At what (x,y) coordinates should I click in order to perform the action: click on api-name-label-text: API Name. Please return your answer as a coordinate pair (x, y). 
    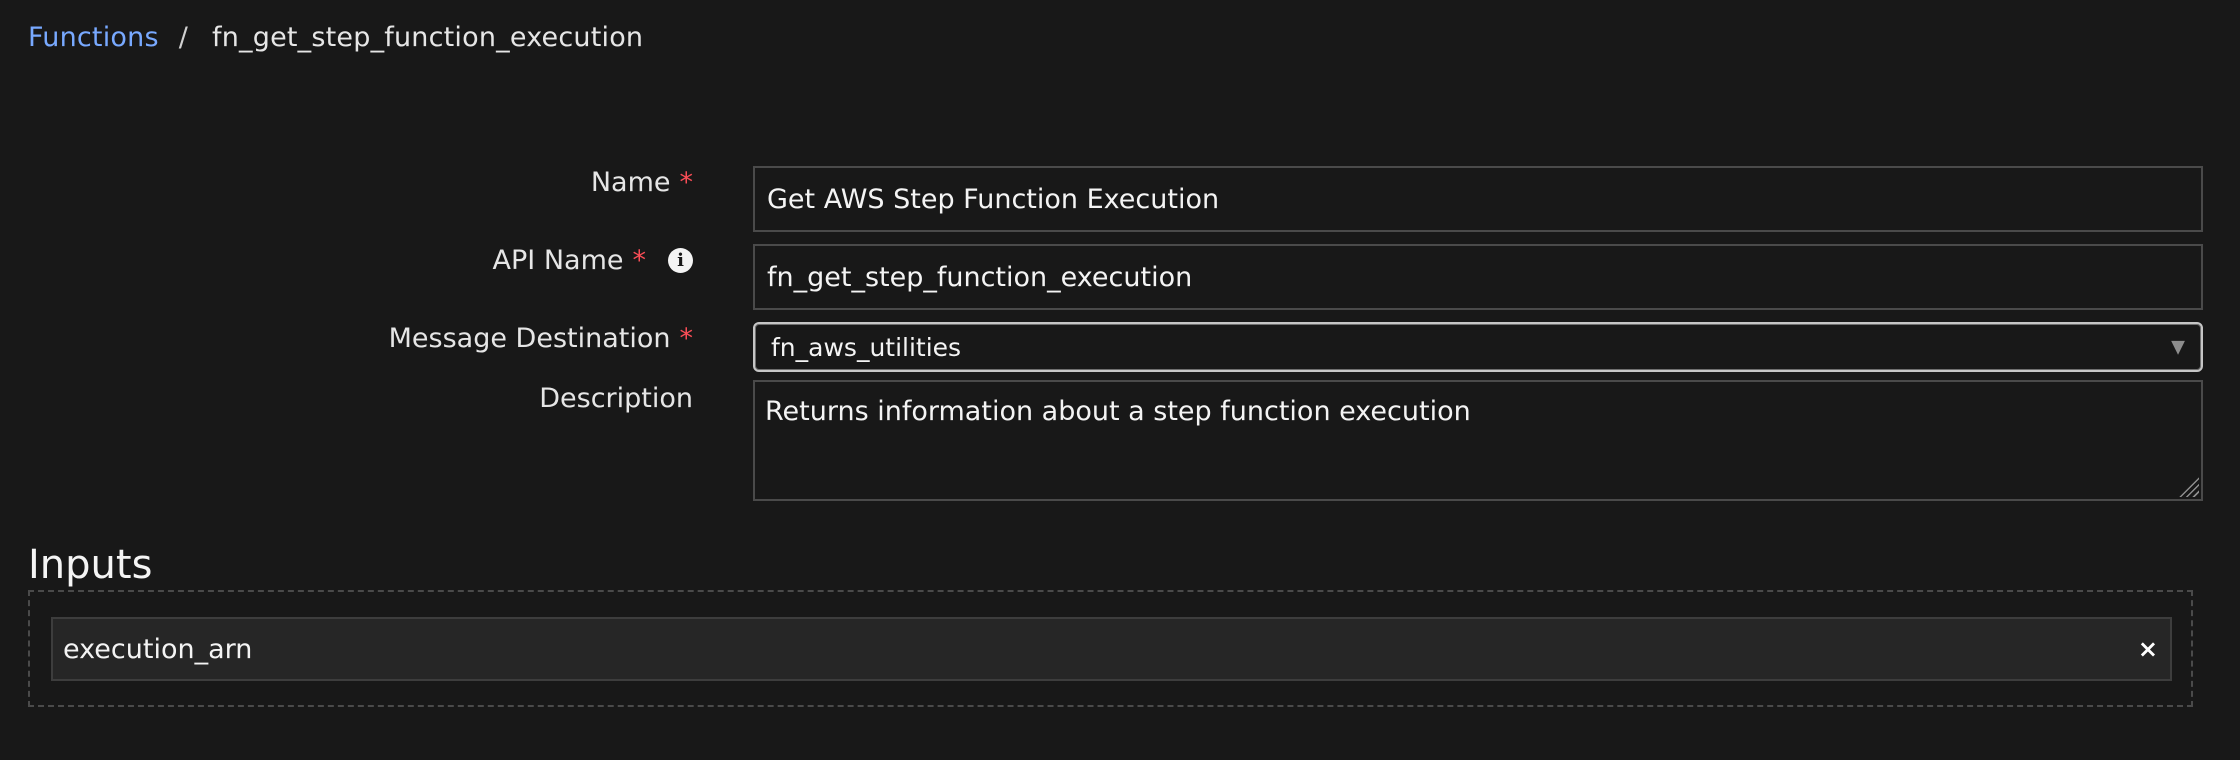
    Looking at the image, I should click on (558, 260).